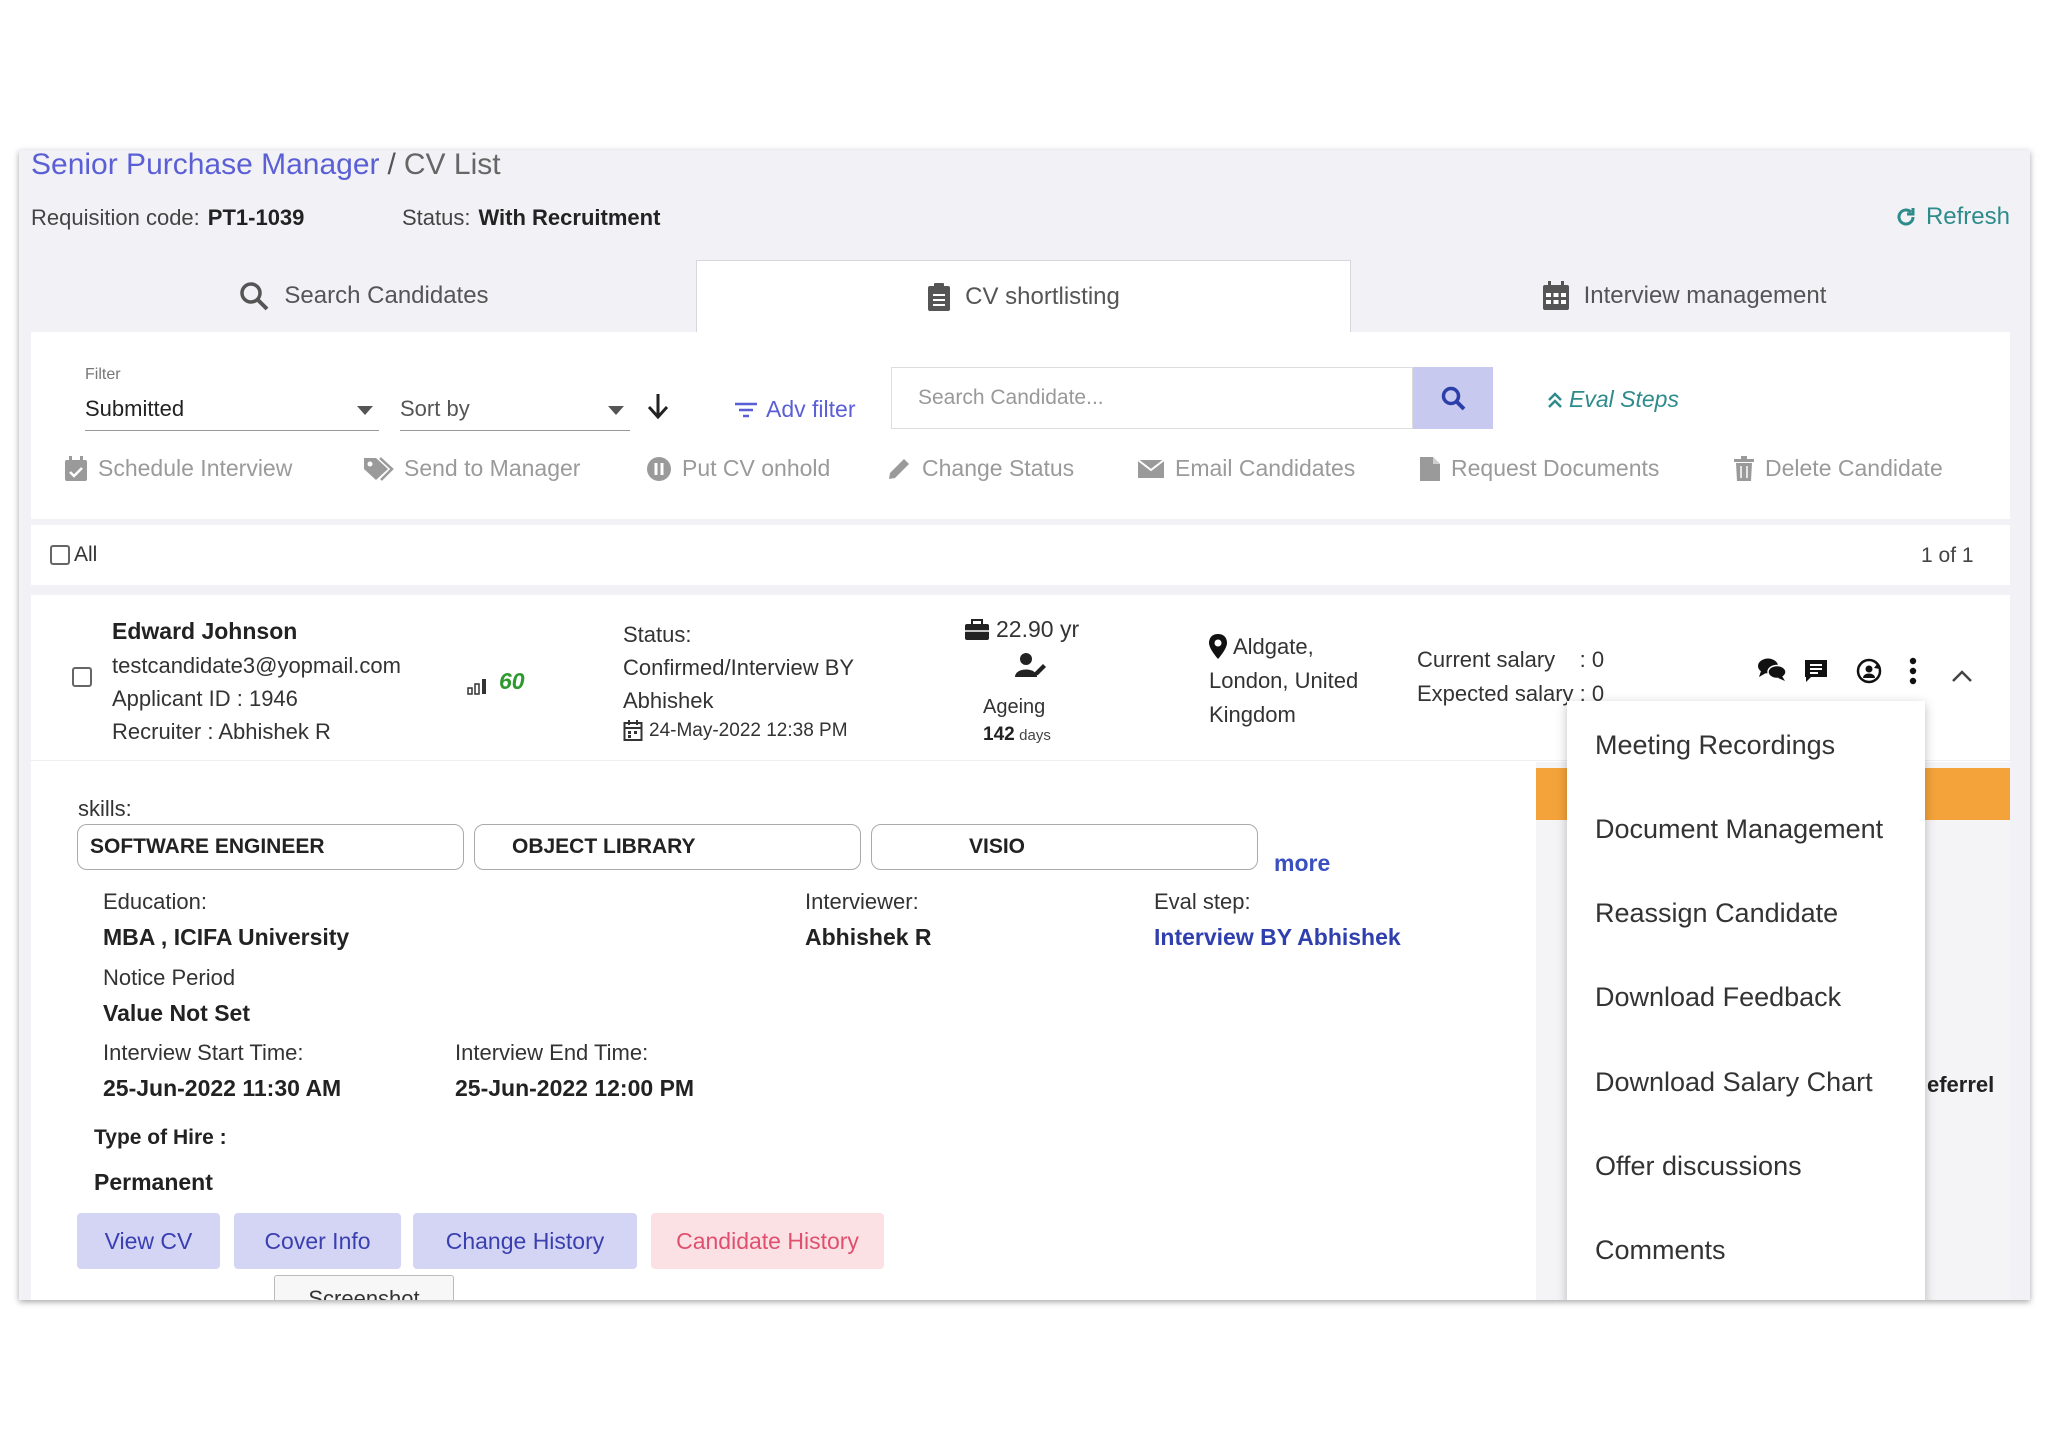  What do you see at coordinates (1967, 216) in the screenshot?
I see `refresh-label: Refresh` at bounding box center [1967, 216].